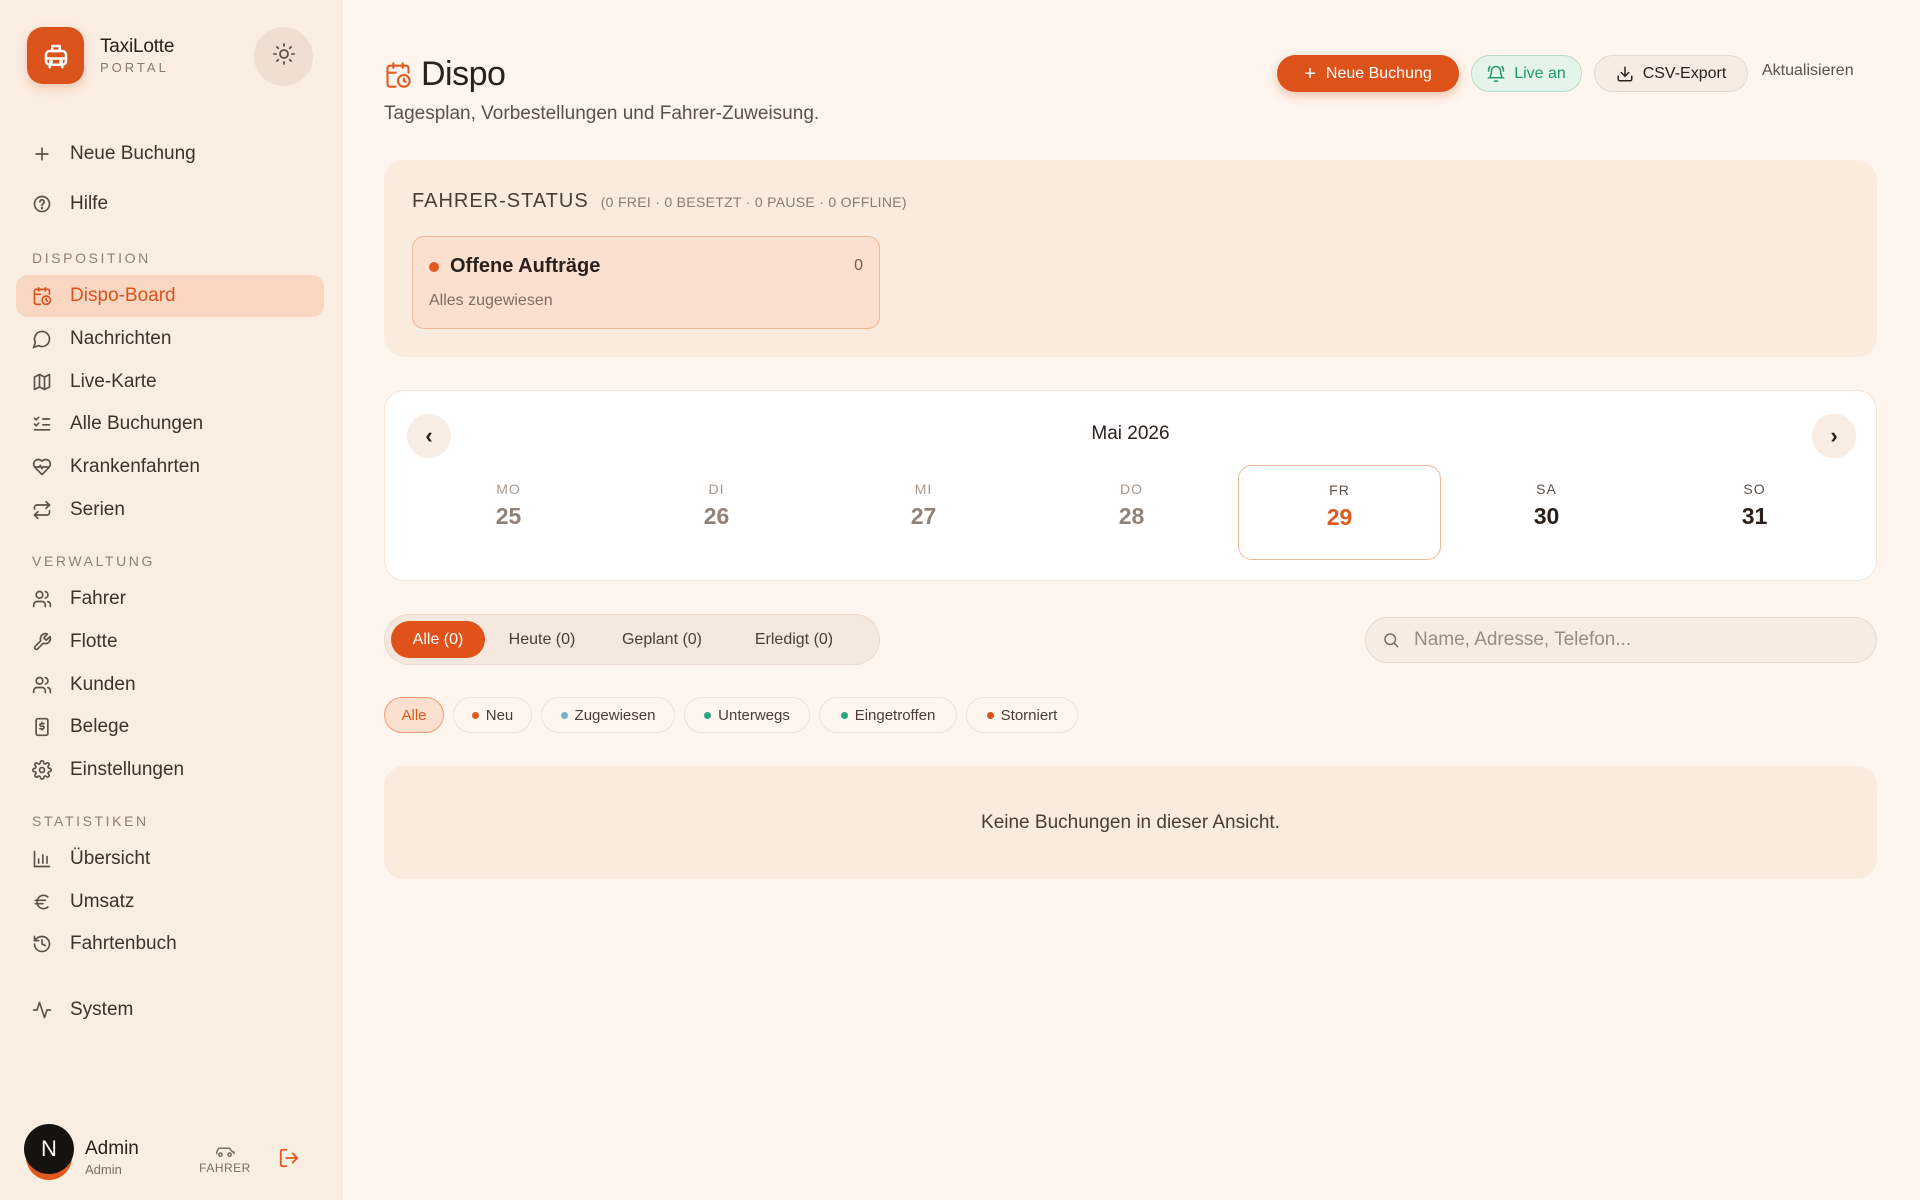 This screenshot has width=1920, height=1200. I want to click on live-label: Live an, so click(1540, 73).